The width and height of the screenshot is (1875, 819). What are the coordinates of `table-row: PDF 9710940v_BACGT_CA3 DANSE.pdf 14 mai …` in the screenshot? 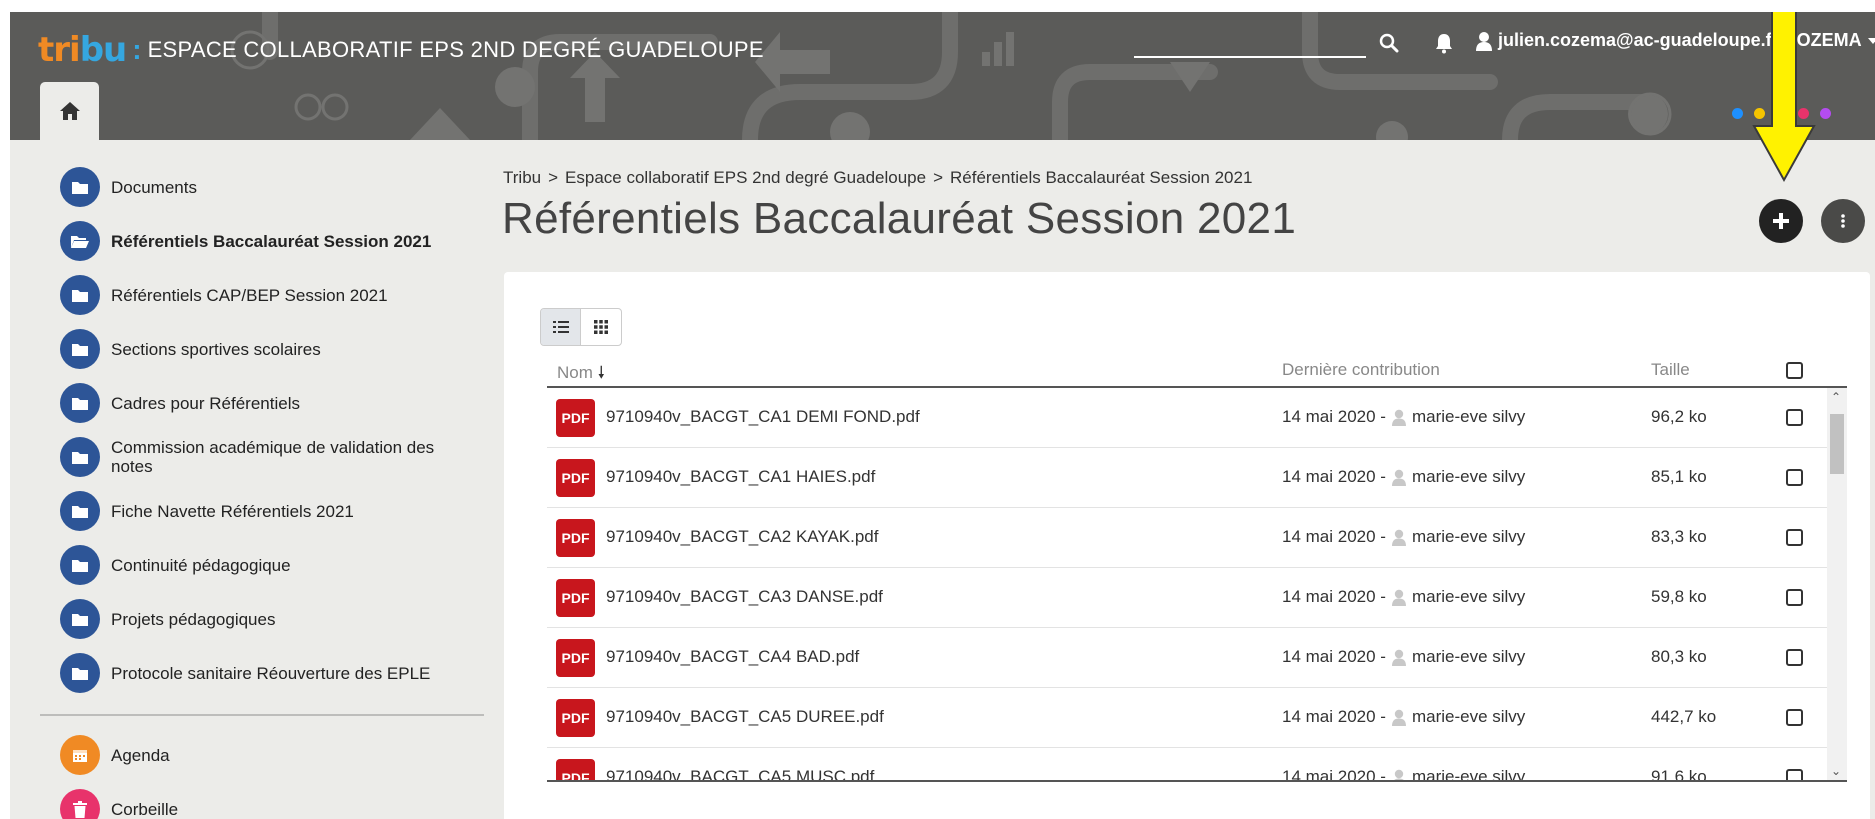 It's located at (1187, 598).